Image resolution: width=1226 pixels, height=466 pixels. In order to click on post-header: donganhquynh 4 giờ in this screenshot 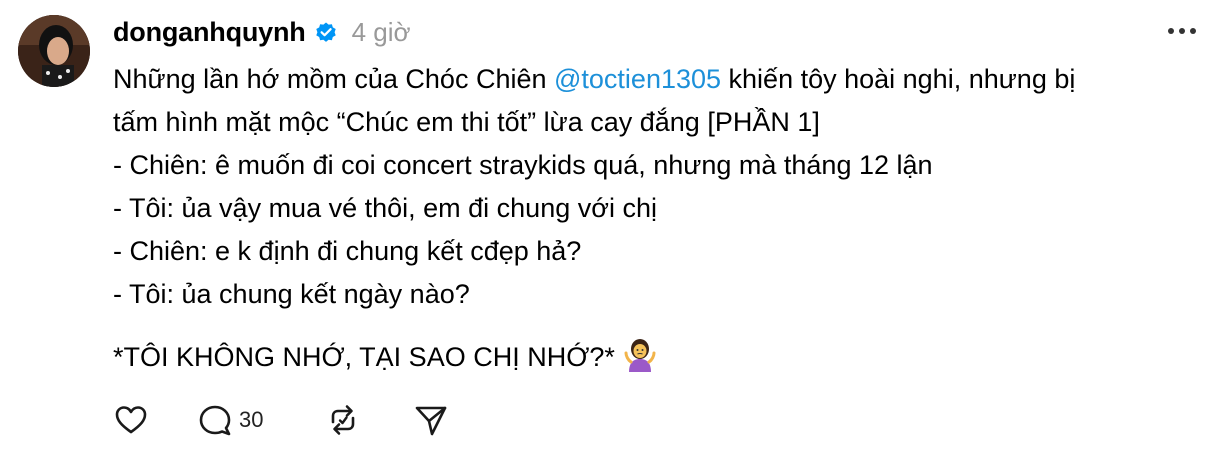, I will do `click(262, 32)`.